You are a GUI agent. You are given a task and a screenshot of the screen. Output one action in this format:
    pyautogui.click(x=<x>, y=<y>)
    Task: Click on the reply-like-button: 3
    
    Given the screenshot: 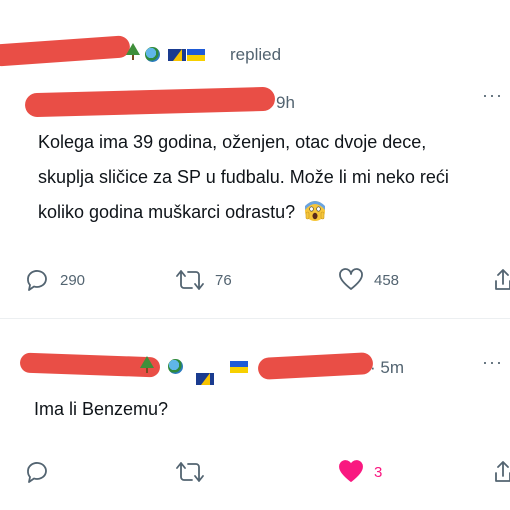 What is the action you would take?
    pyautogui.click(x=360, y=472)
    